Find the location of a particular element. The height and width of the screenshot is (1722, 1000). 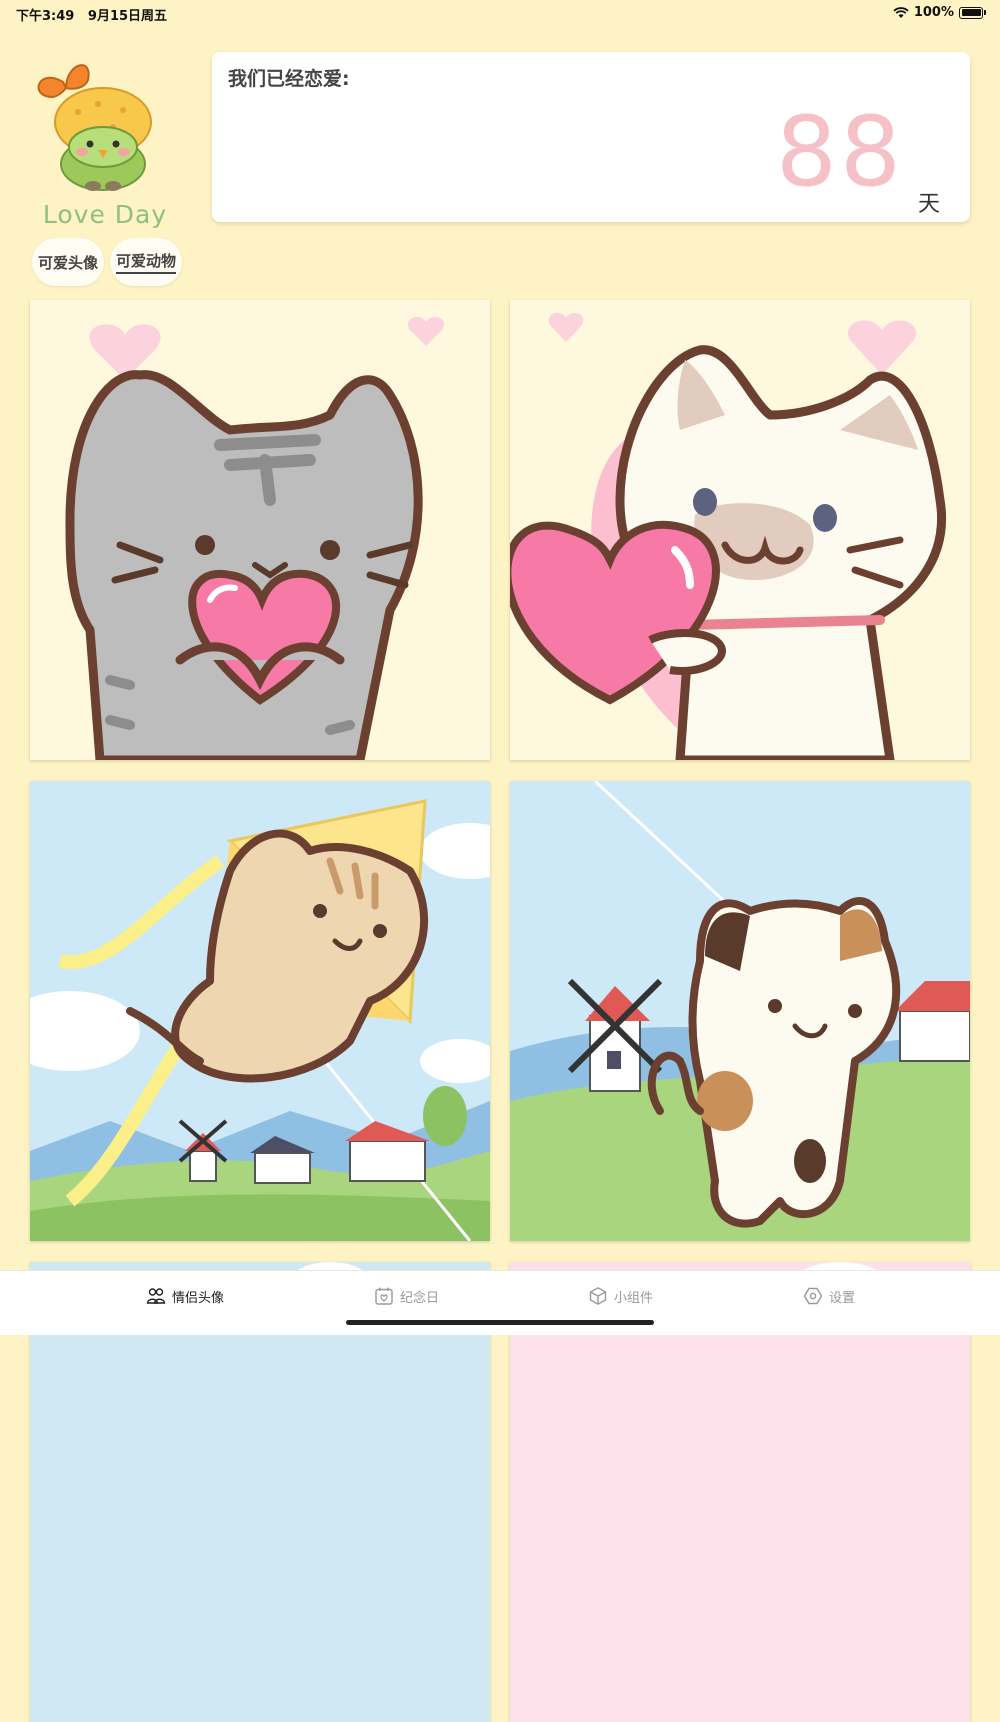

tab-anniversary-label: 纪念日 is located at coordinates (420, 1298).